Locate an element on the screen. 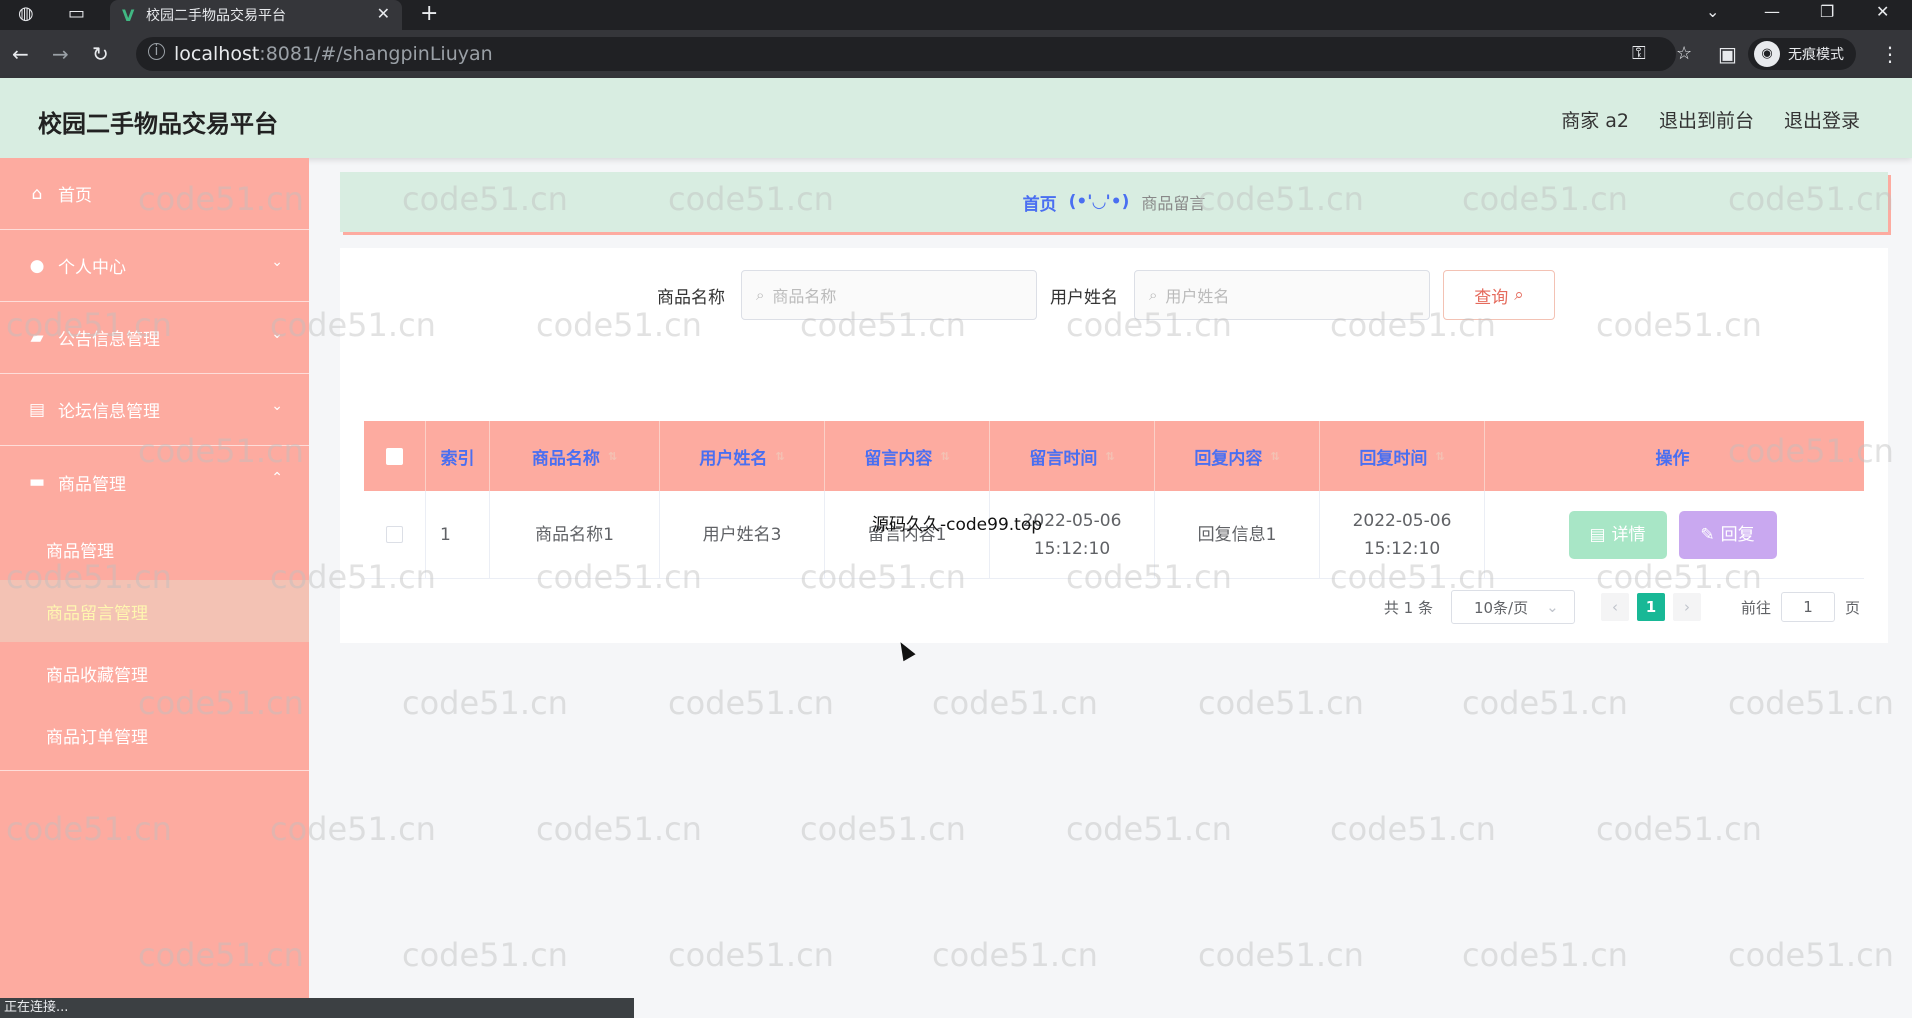 Image resolution: width=1912 pixels, height=1018 pixels. new-tab-icon: + is located at coordinates (429, 13).